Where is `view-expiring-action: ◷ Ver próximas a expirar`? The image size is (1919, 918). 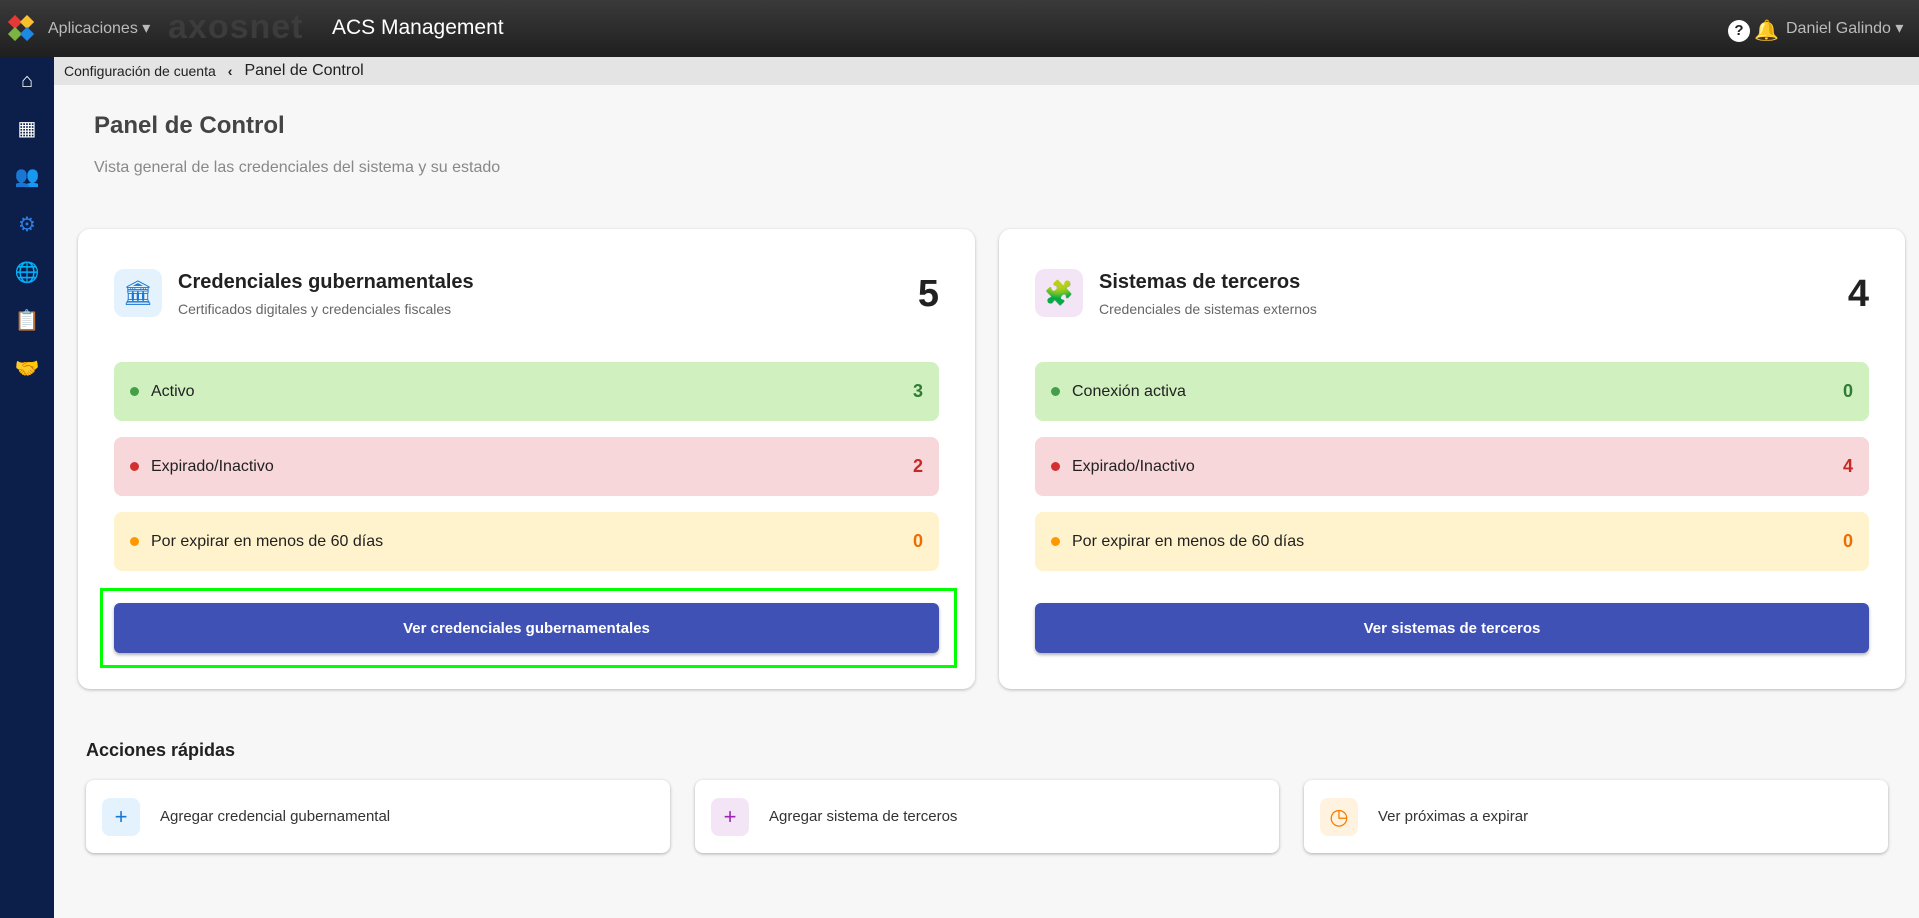 view-expiring-action: ◷ Ver próximas a expirar is located at coordinates (1596, 816).